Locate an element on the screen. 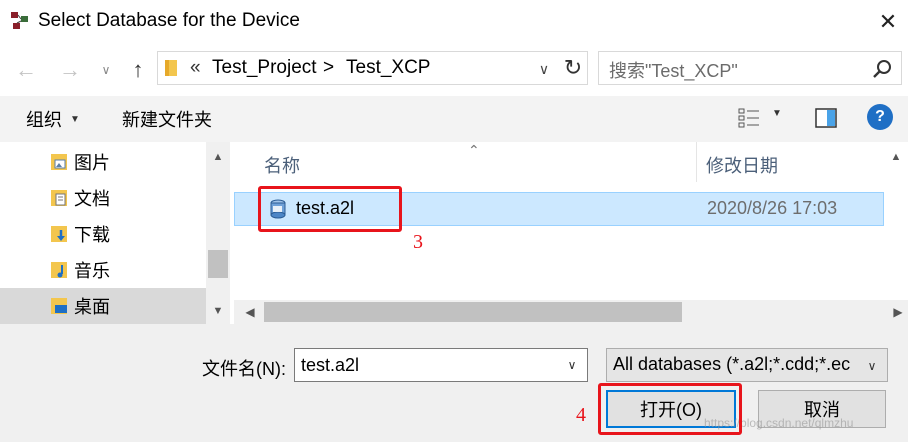 The height and width of the screenshot is (442, 908). help-icon: ? is located at coordinates (880, 117).